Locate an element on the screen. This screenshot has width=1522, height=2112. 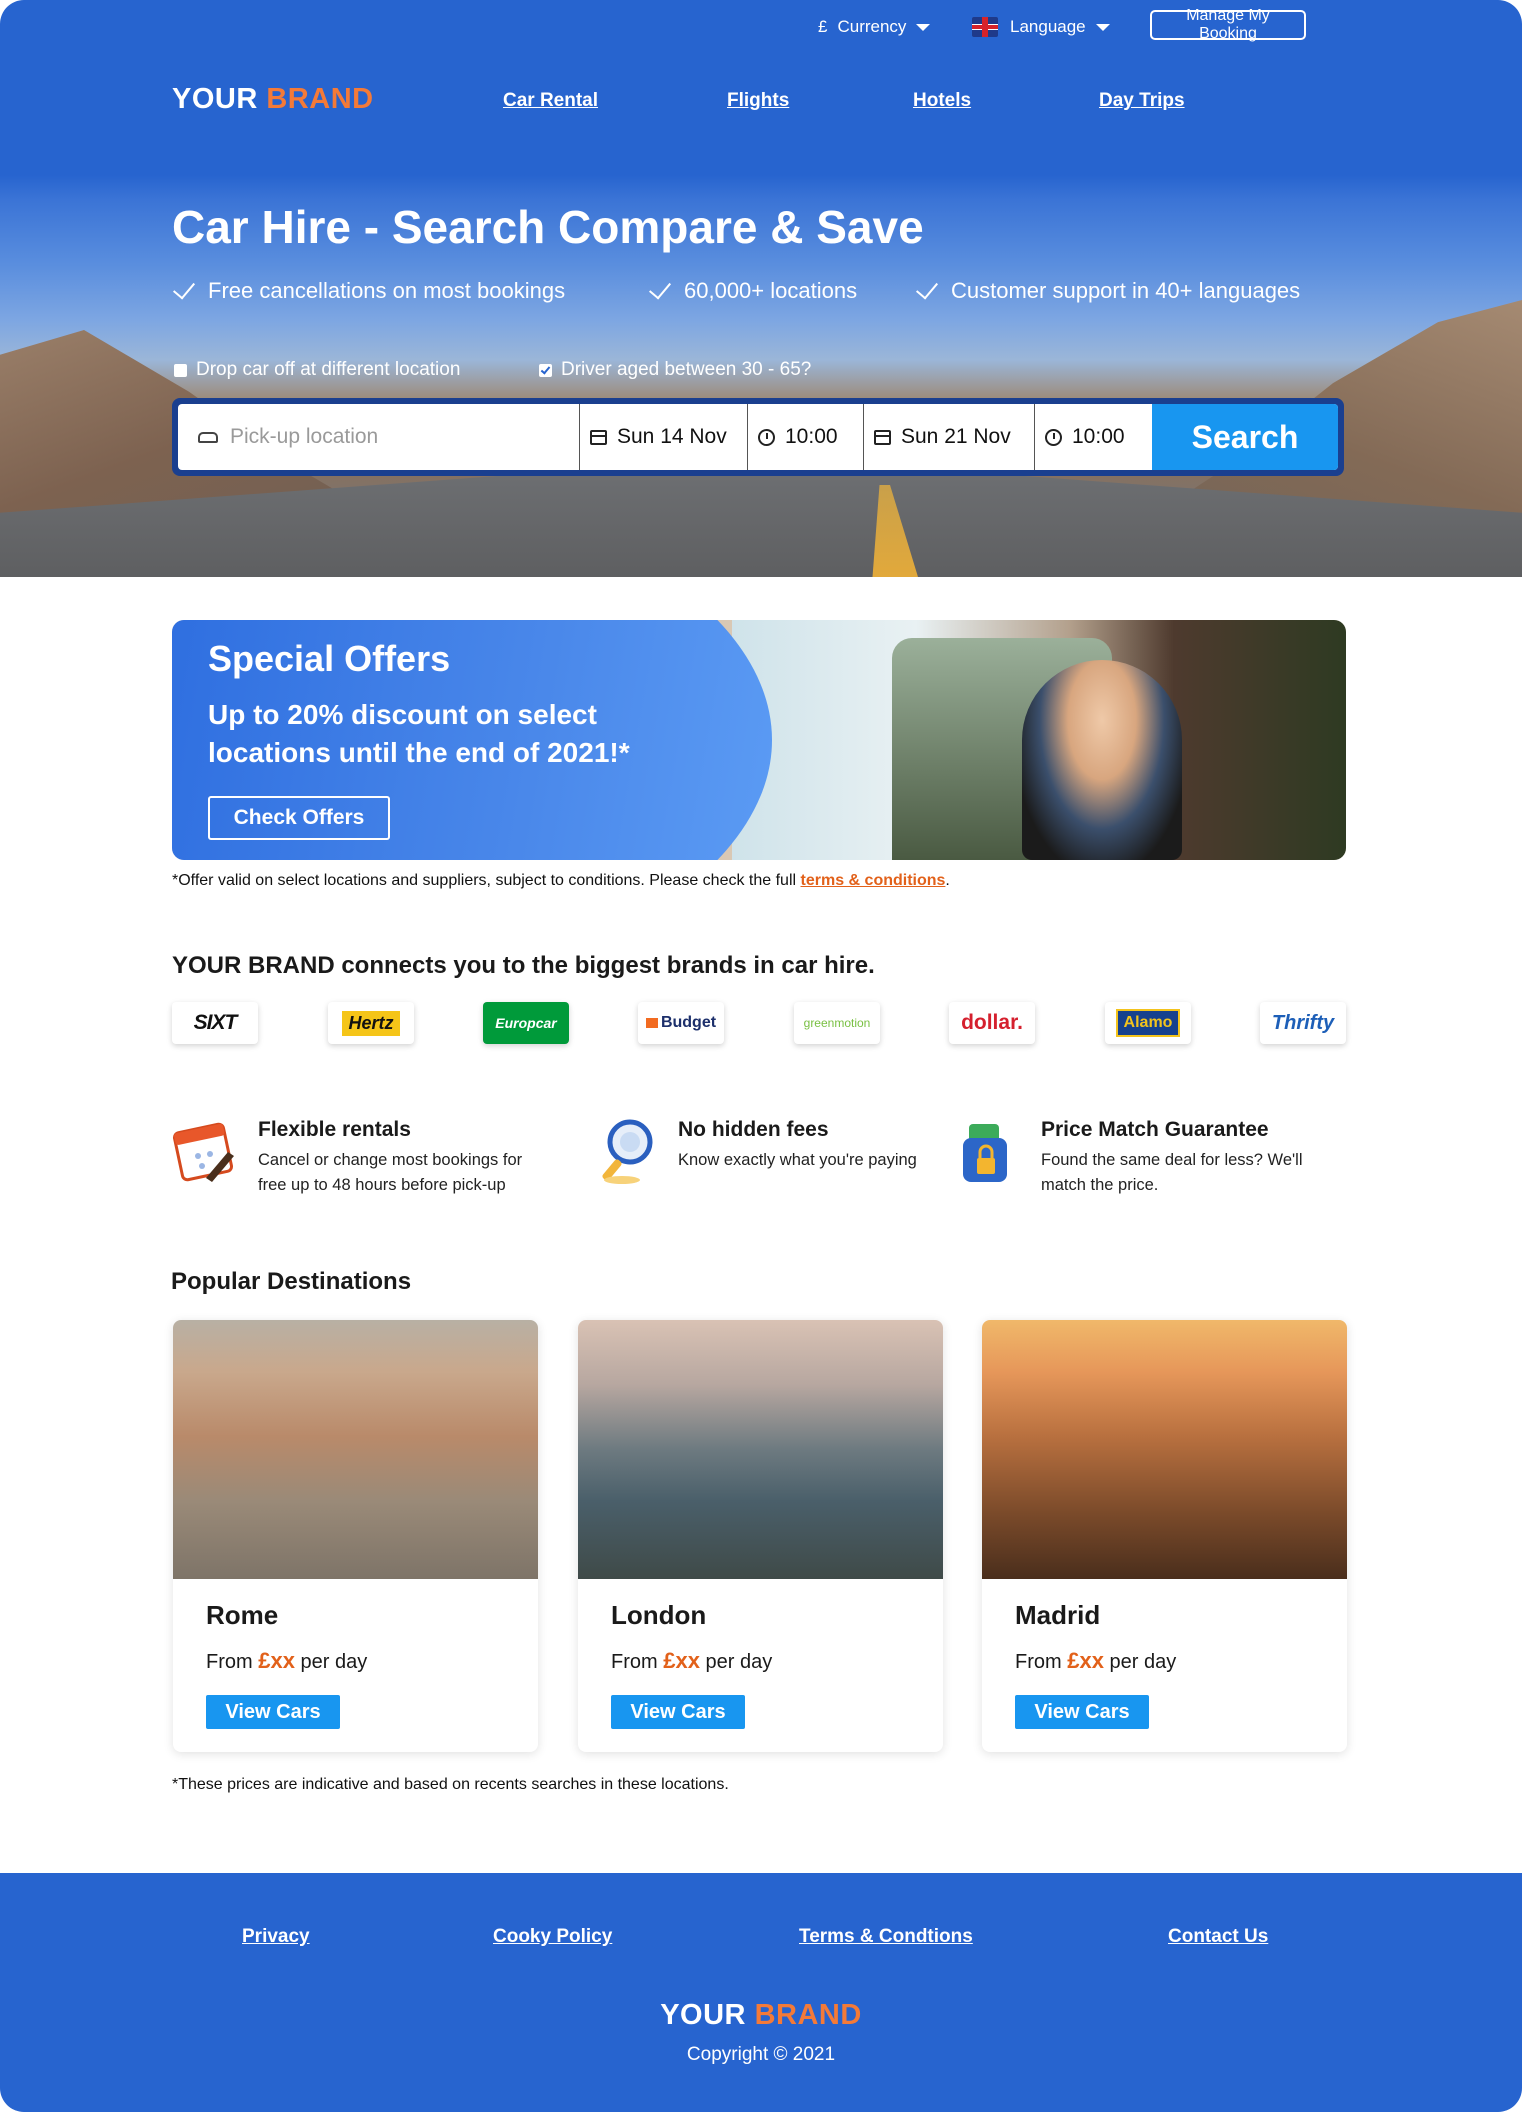
usp-label: Free cancellations on most bookings is located at coordinates (387, 290).